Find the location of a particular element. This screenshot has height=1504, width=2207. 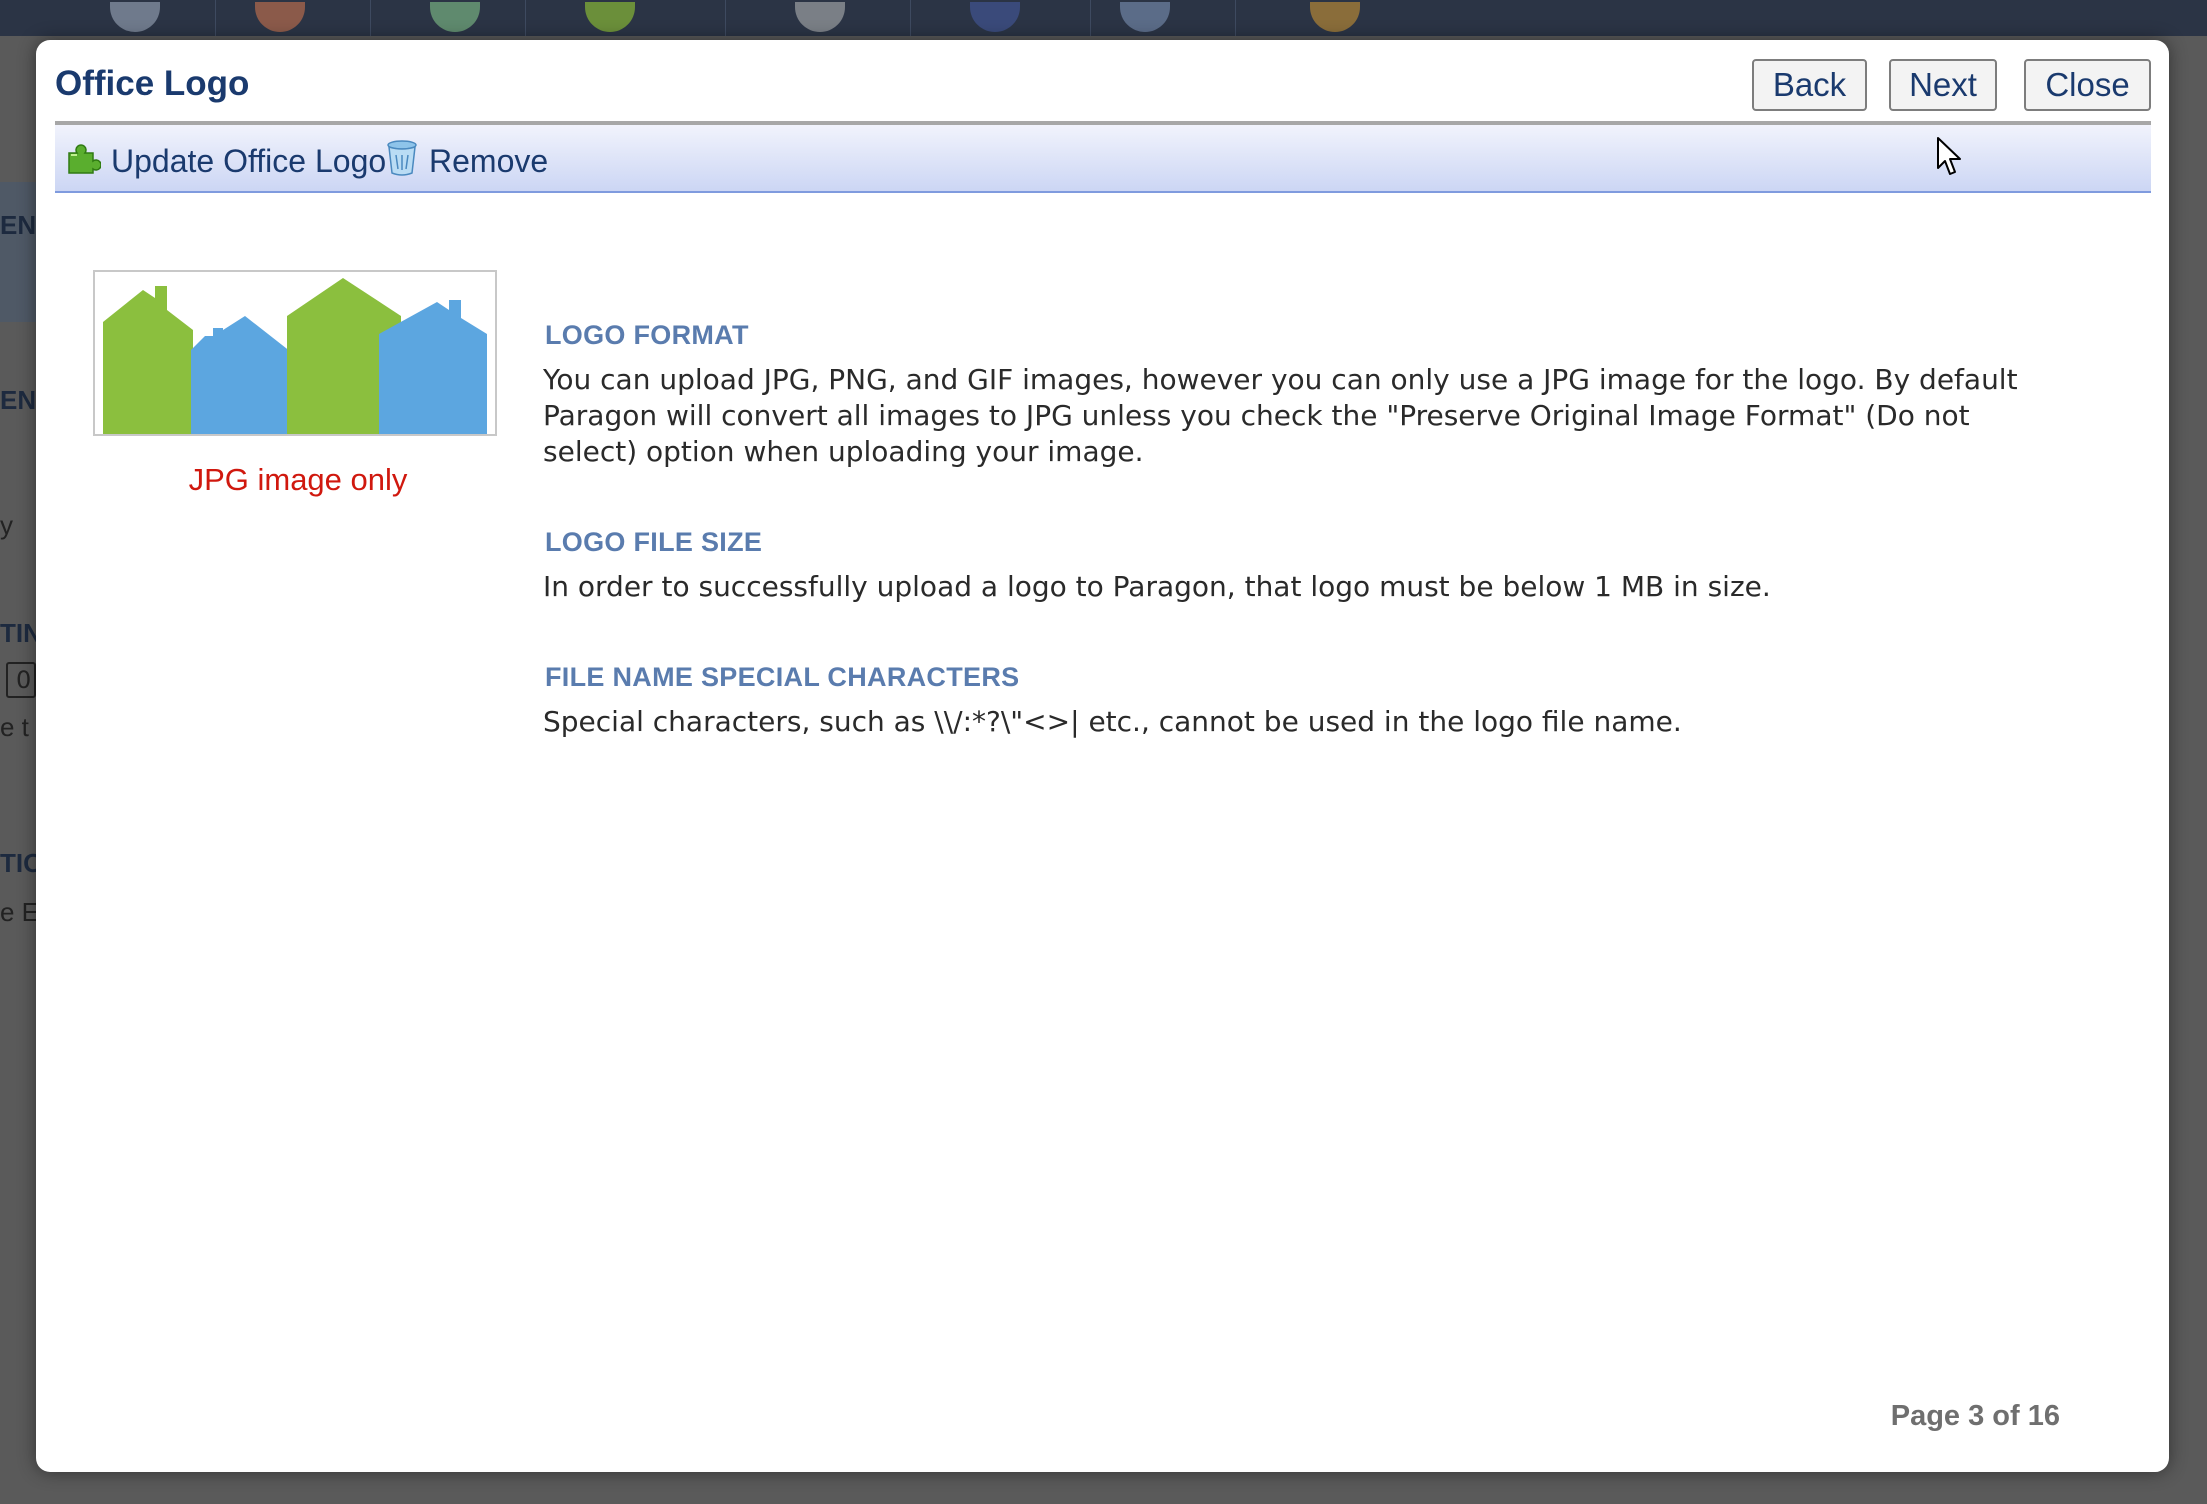

mouse-cursor-icon is located at coordinates (1950, 159).